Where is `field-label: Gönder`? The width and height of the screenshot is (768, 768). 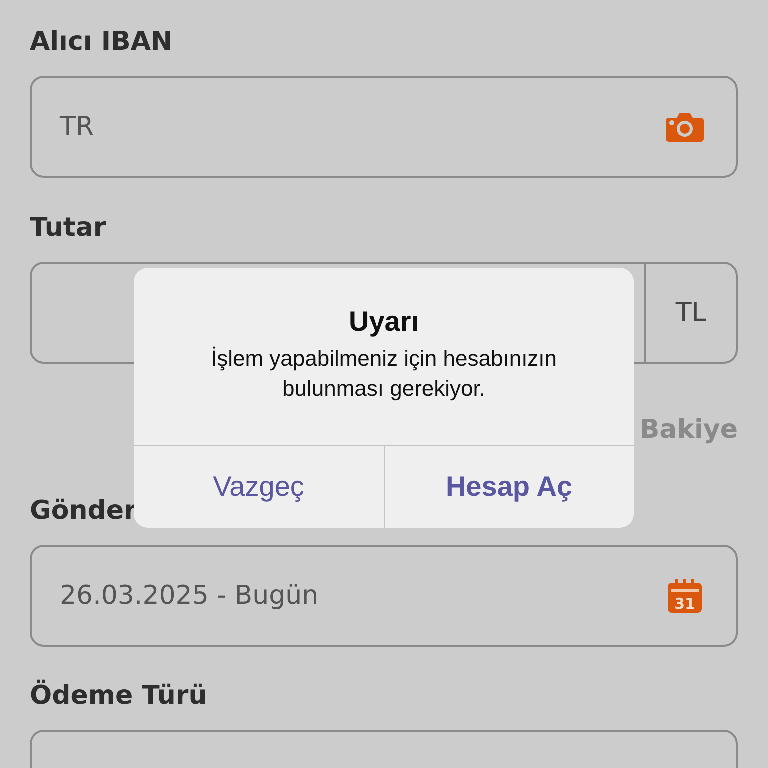 field-label: Gönder is located at coordinates (83, 511).